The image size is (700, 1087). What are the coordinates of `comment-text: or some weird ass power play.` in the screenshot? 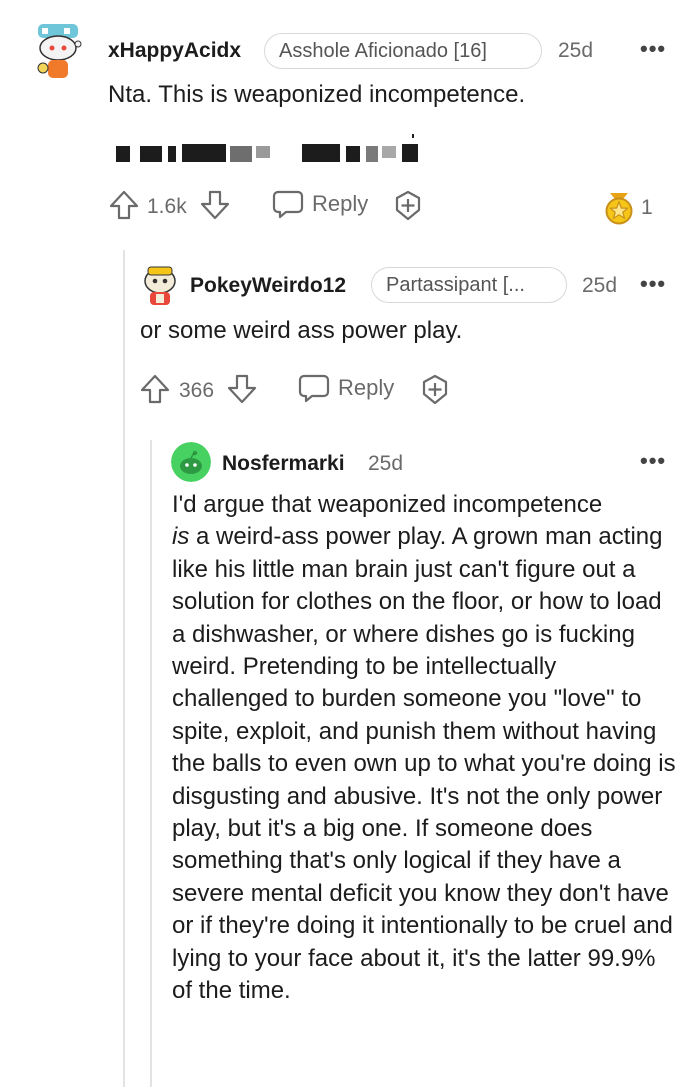 It's located at (301, 330).